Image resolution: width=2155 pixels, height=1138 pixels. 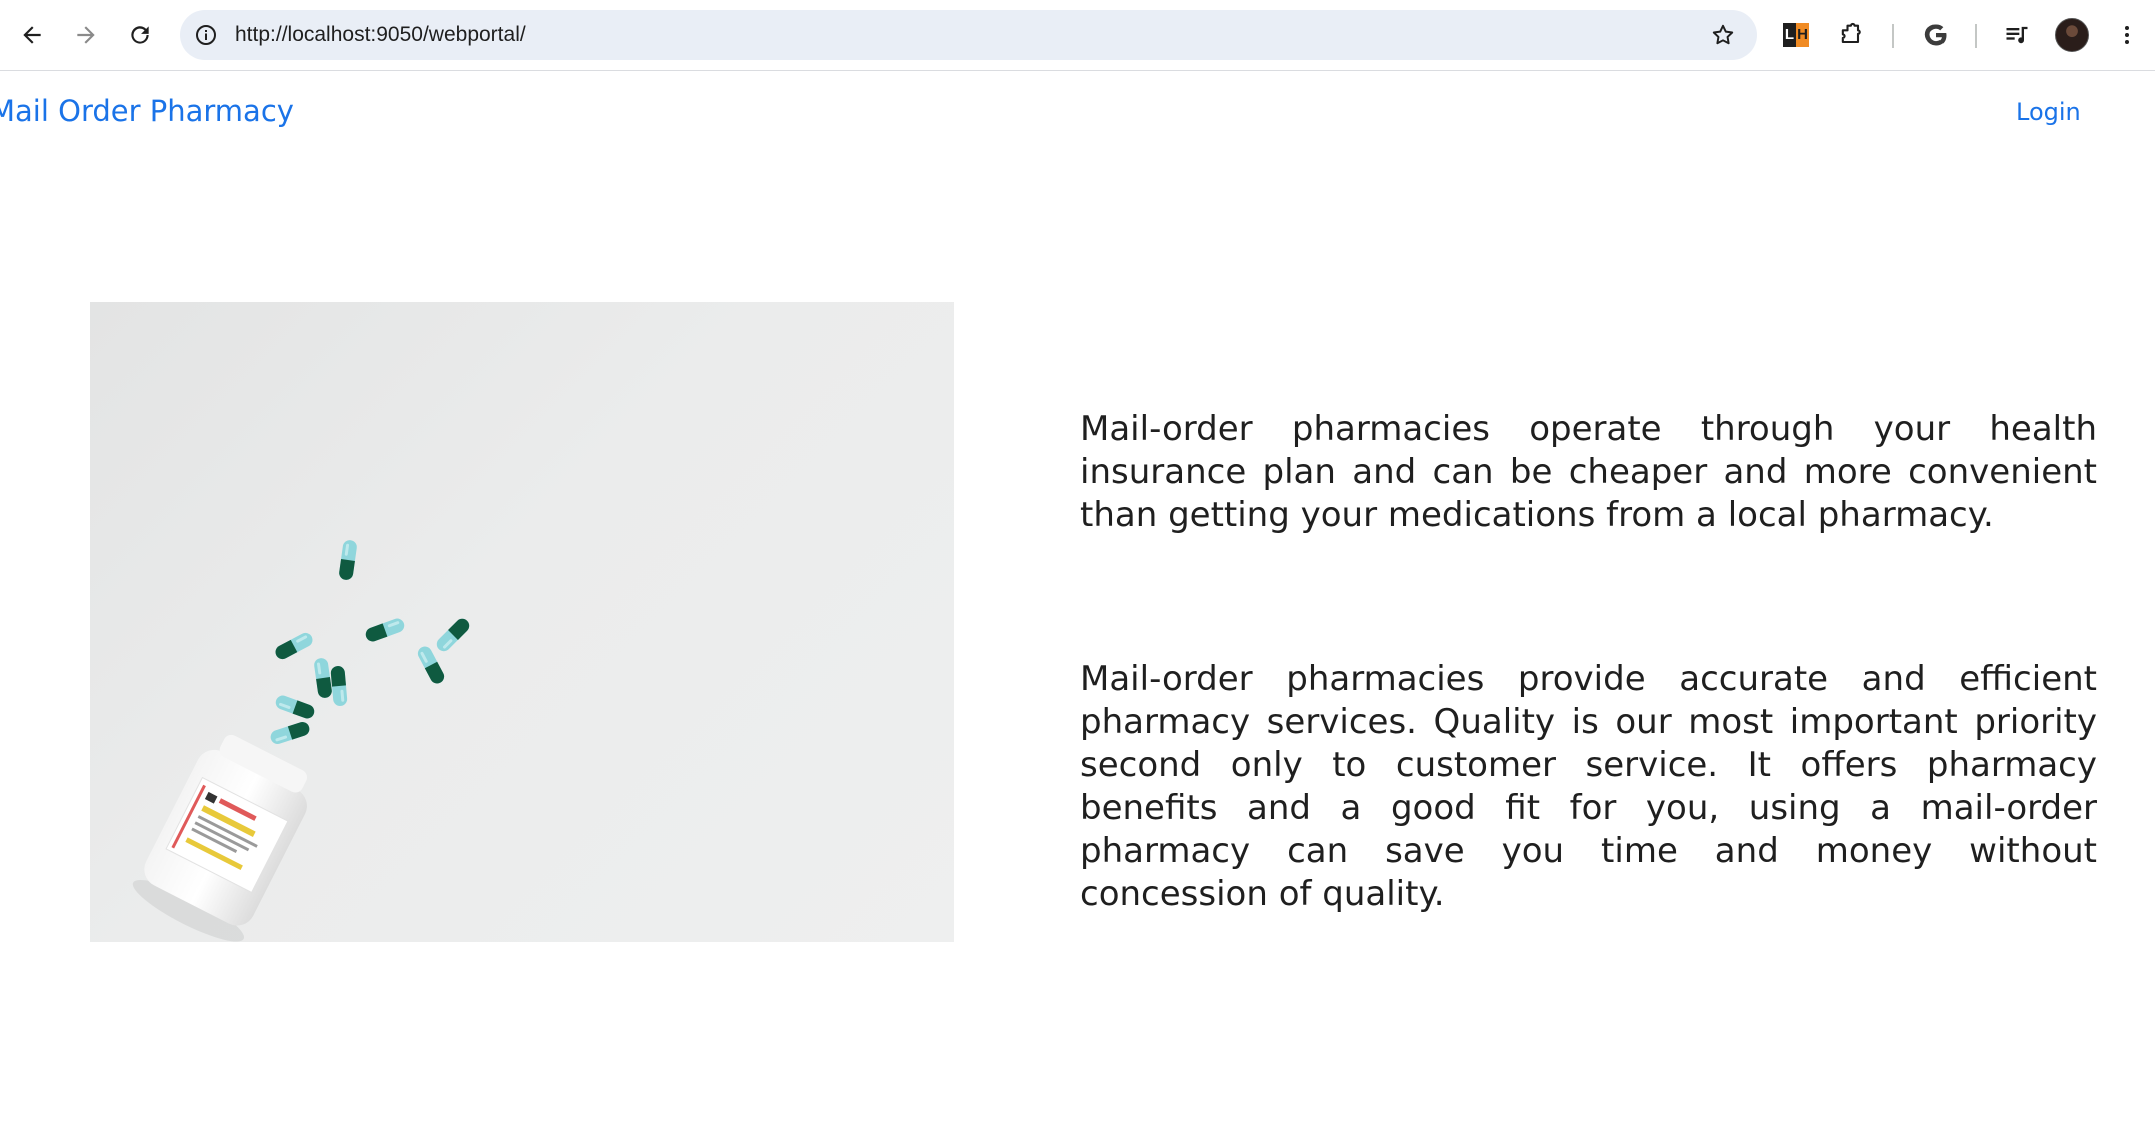 I want to click on brand-link: Mail Order Pharmacy, so click(x=147, y=111).